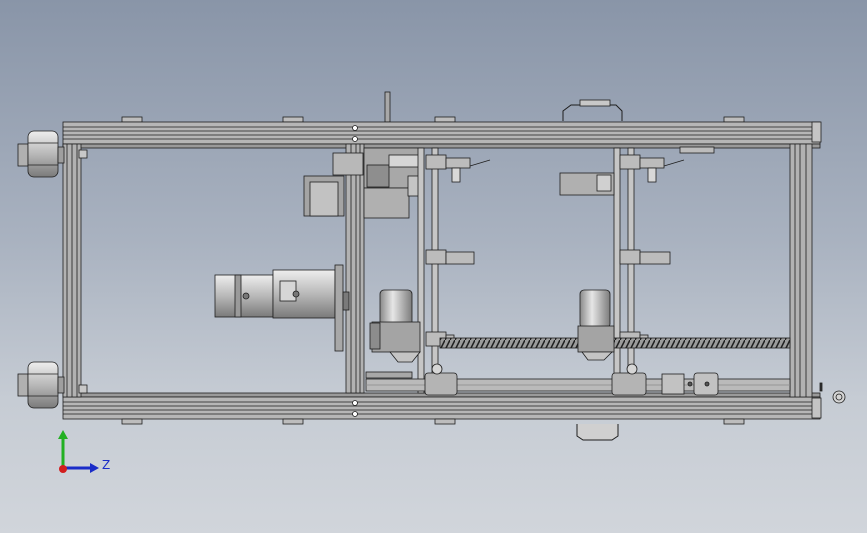  What do you see at coordinates (106, 465) in the screenshot?
I see `z-axis-label: Z` at bounding box center [106, 465].